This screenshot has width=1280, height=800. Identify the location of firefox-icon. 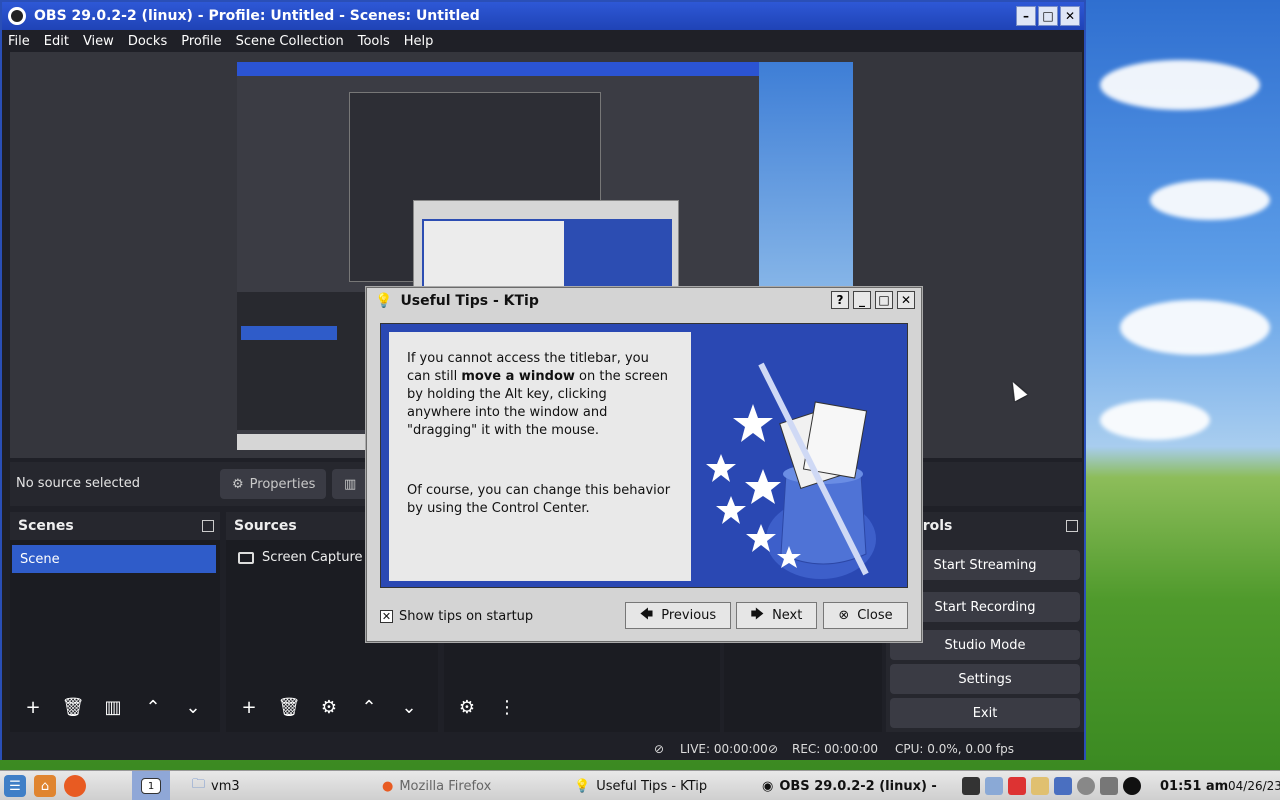
(75, 786).